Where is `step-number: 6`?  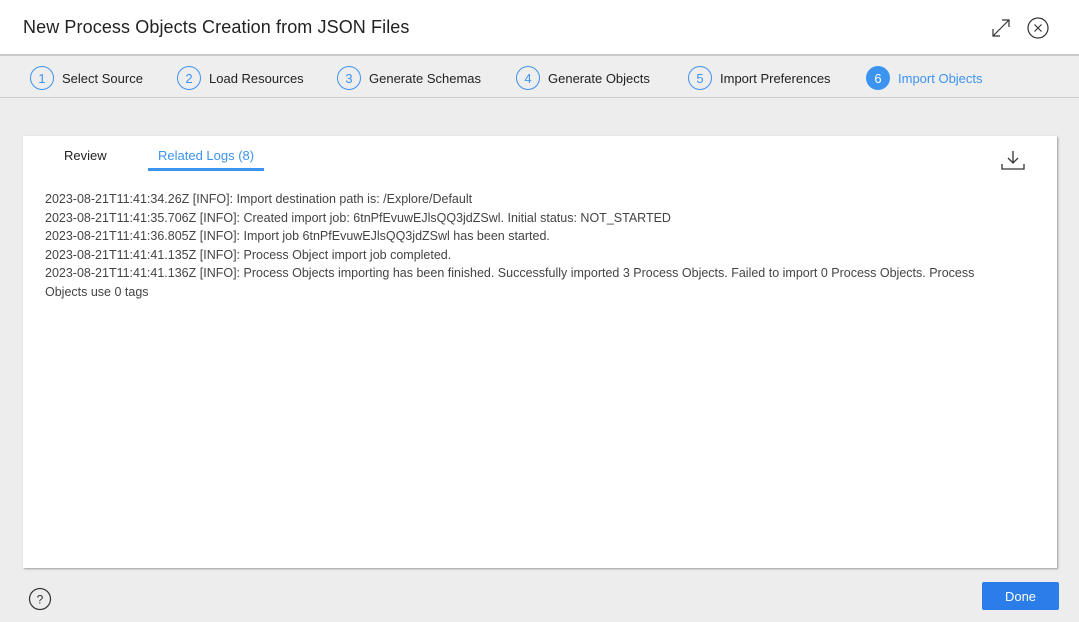
step-number: 6 is located at coordinates (878, 78).